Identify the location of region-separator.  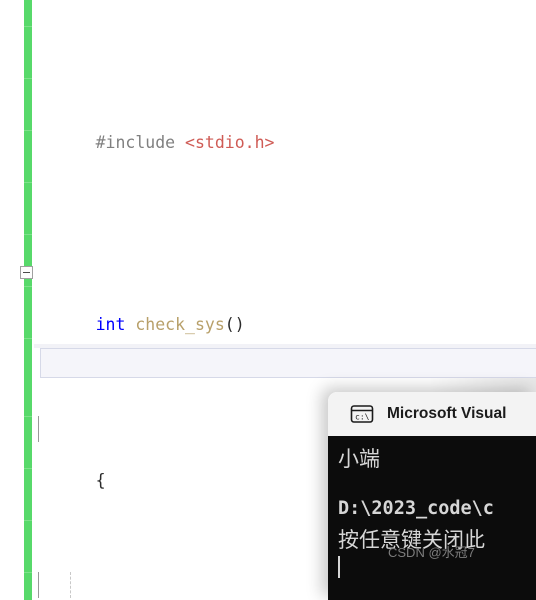
(288, 363).